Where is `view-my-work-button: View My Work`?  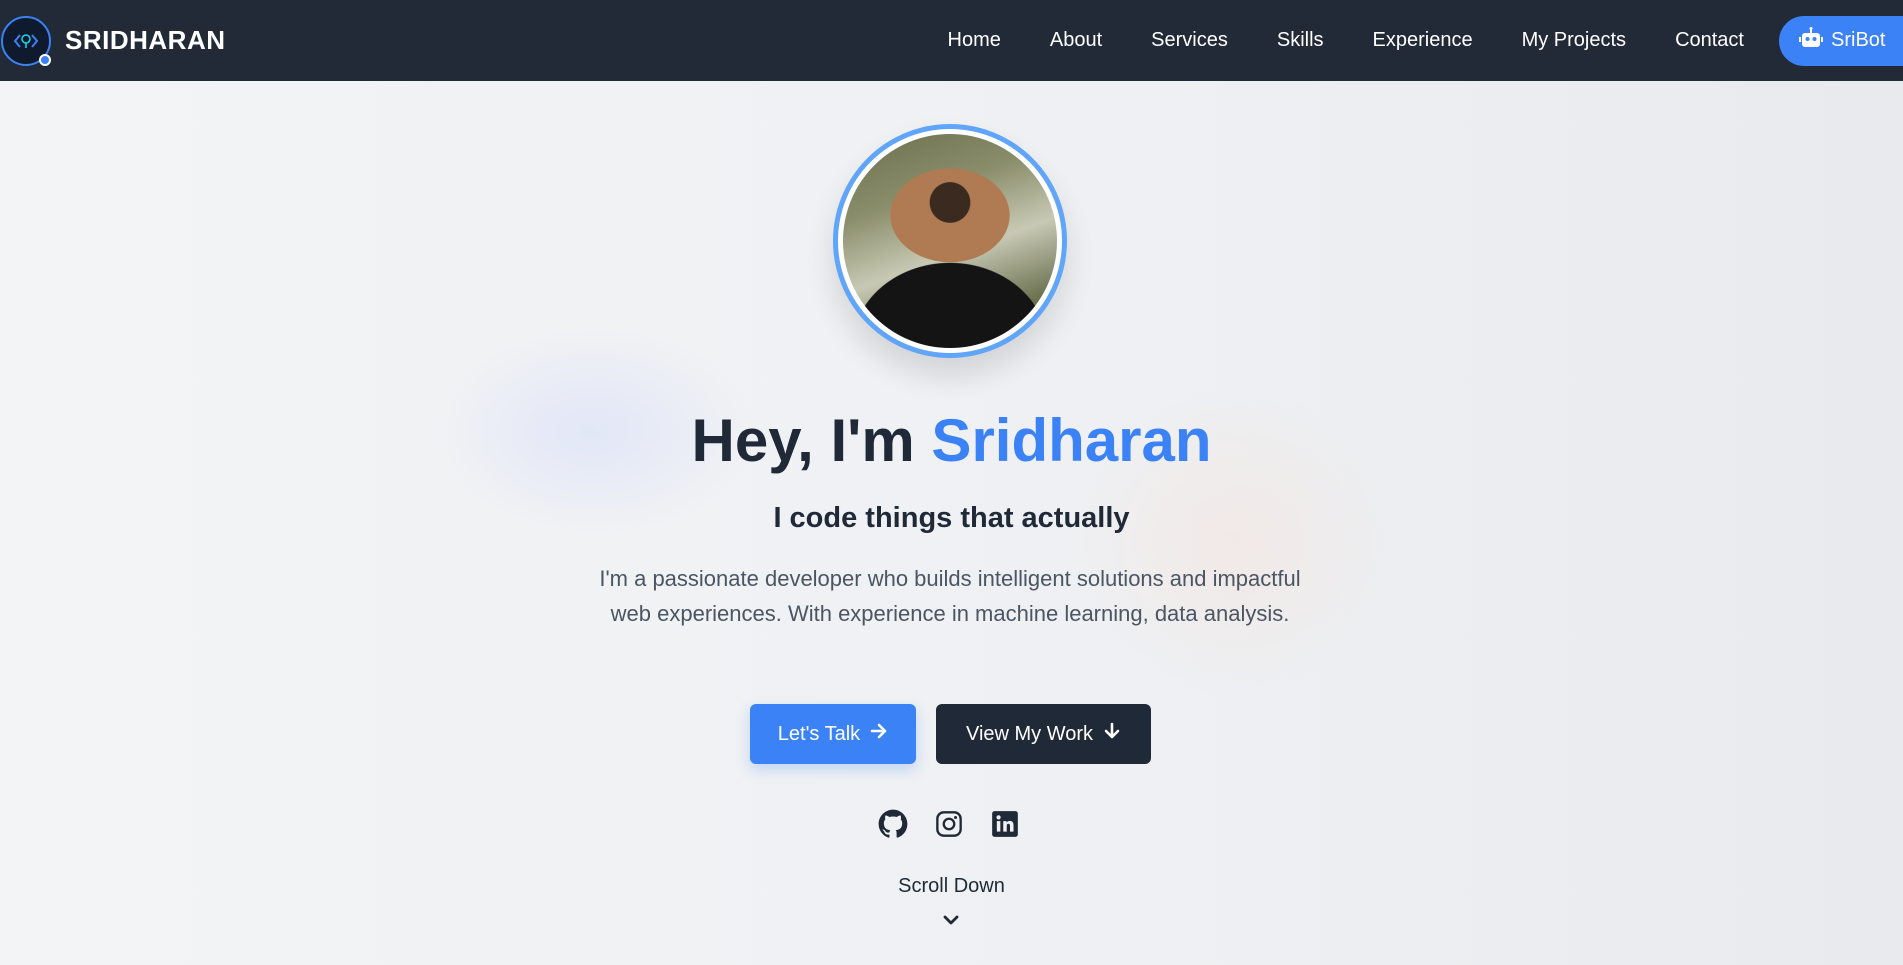 view-my-work-button: View My Work is located at coordinates (1043, 734).